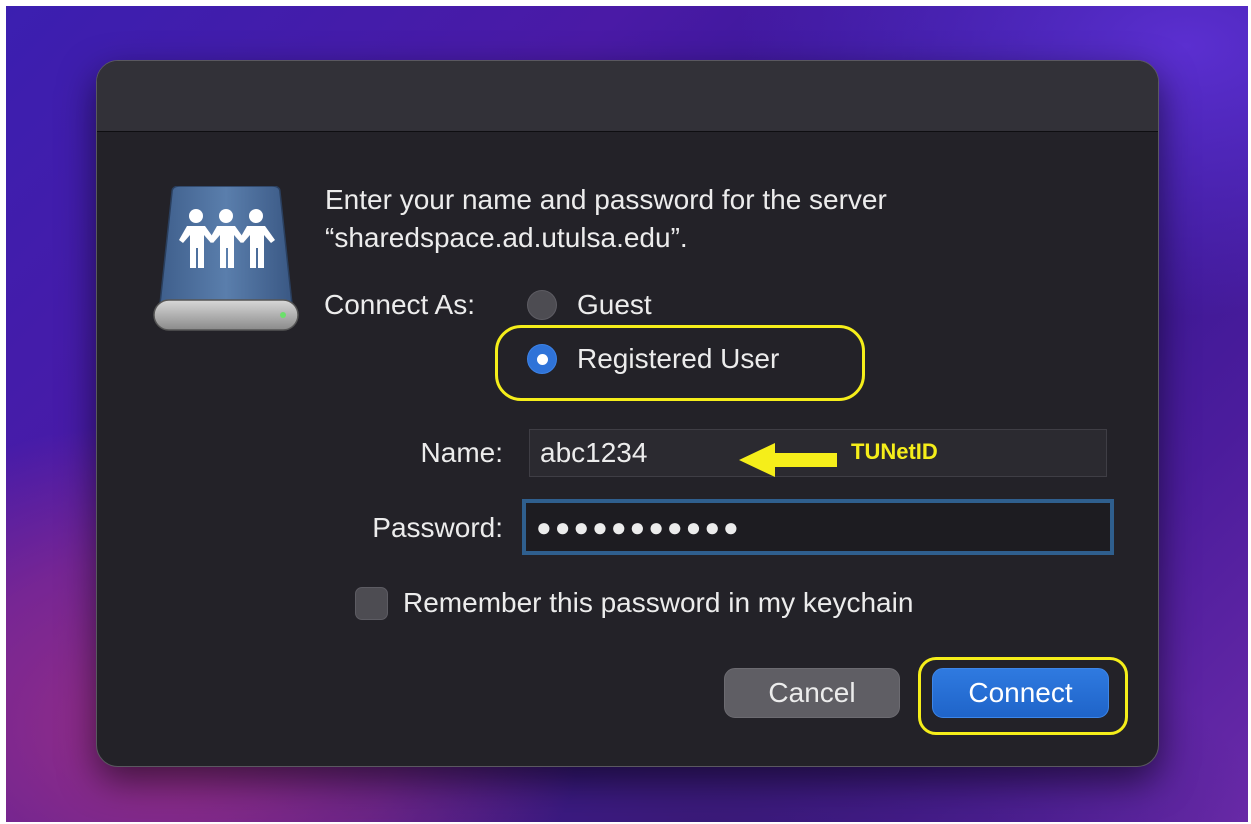 Image resolution: width=1251 pixels, height=824 pixels. What do you see at coordinates (461, 452) in the screenshot?
I see `name-label: Name:` at bounding box center [461, 452].